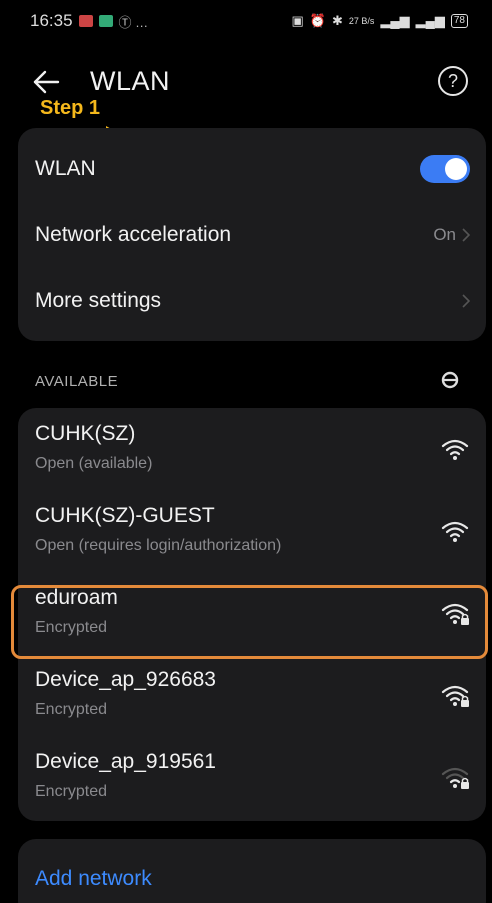 The image size is (492, 903). I want to click on nfc-icon: ▣, so click(297, 20).